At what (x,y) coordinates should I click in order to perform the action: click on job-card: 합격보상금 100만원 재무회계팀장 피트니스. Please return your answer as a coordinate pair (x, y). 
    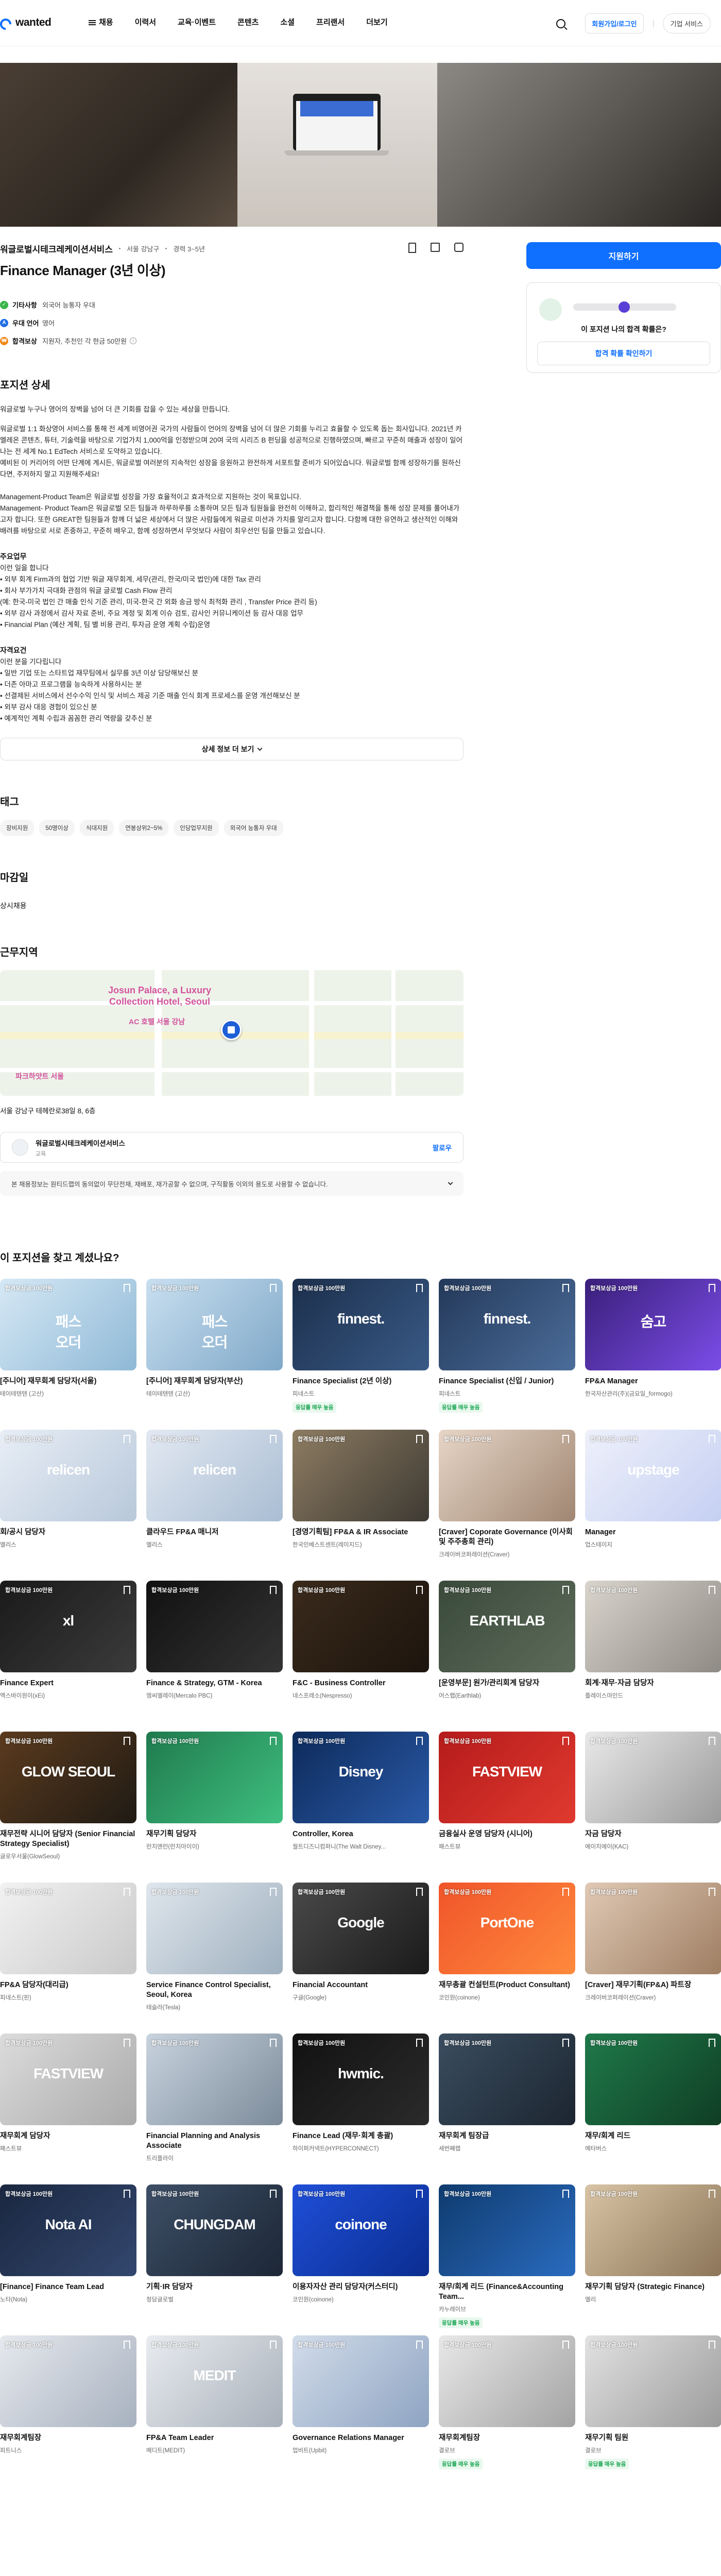
    Looking at the image, I should click on (68, 2410).